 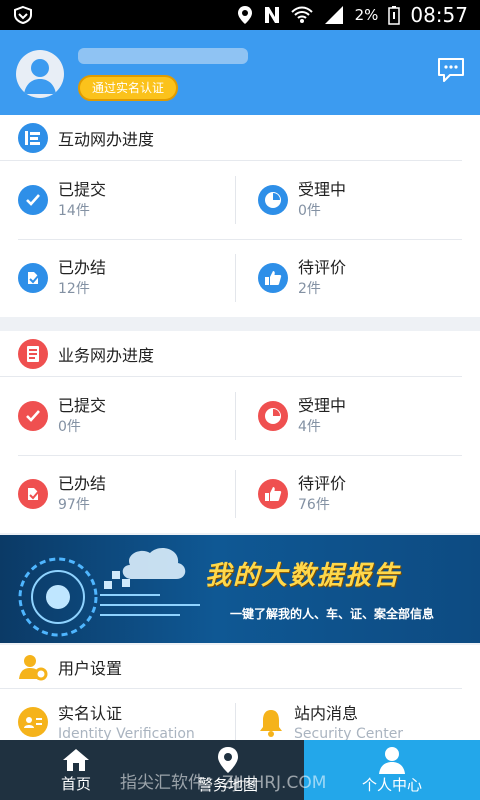 I want to click on verified-badge: 通过实名认证, so click(x=128, y=88).